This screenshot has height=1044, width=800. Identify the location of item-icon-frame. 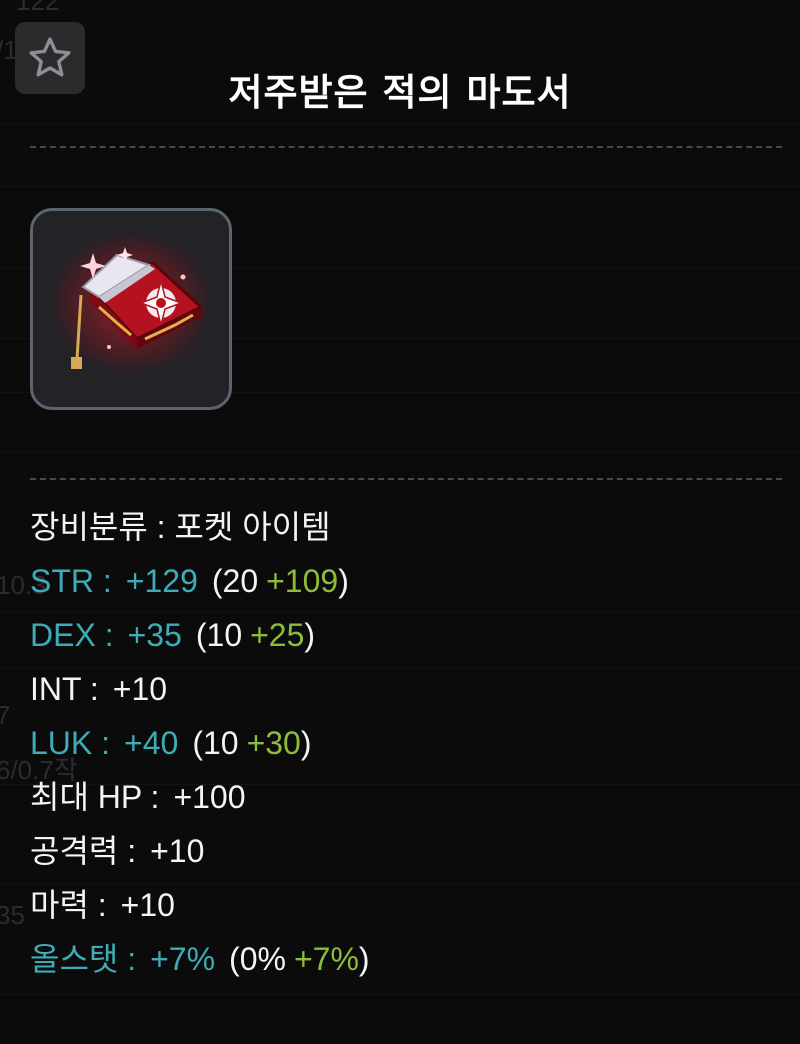
(131, 309).